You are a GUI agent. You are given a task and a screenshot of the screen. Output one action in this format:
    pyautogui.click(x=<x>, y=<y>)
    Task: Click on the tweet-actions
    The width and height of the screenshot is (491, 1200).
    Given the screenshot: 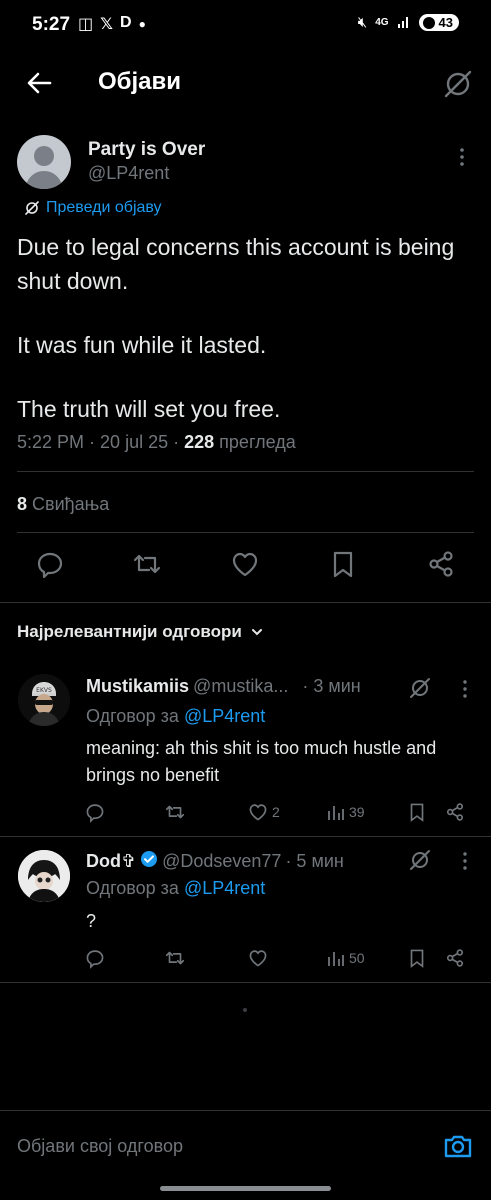 What is the action you would take?
    pyautogui.click(x=245, y=568)
    